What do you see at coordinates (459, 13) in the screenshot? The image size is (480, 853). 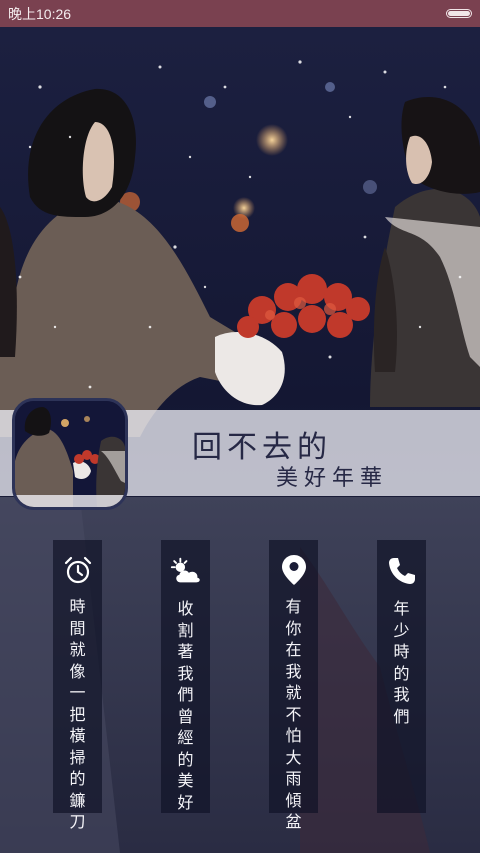 I see `battery-icon` at bounding box center [459, 13].